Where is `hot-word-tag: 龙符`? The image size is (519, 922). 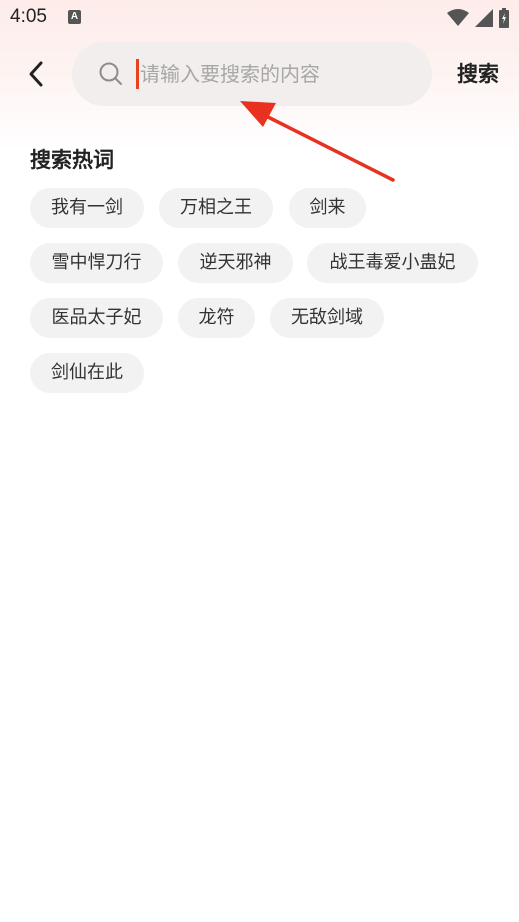 hot-word-tag: 龙符 is located at coordinates (216, 318).